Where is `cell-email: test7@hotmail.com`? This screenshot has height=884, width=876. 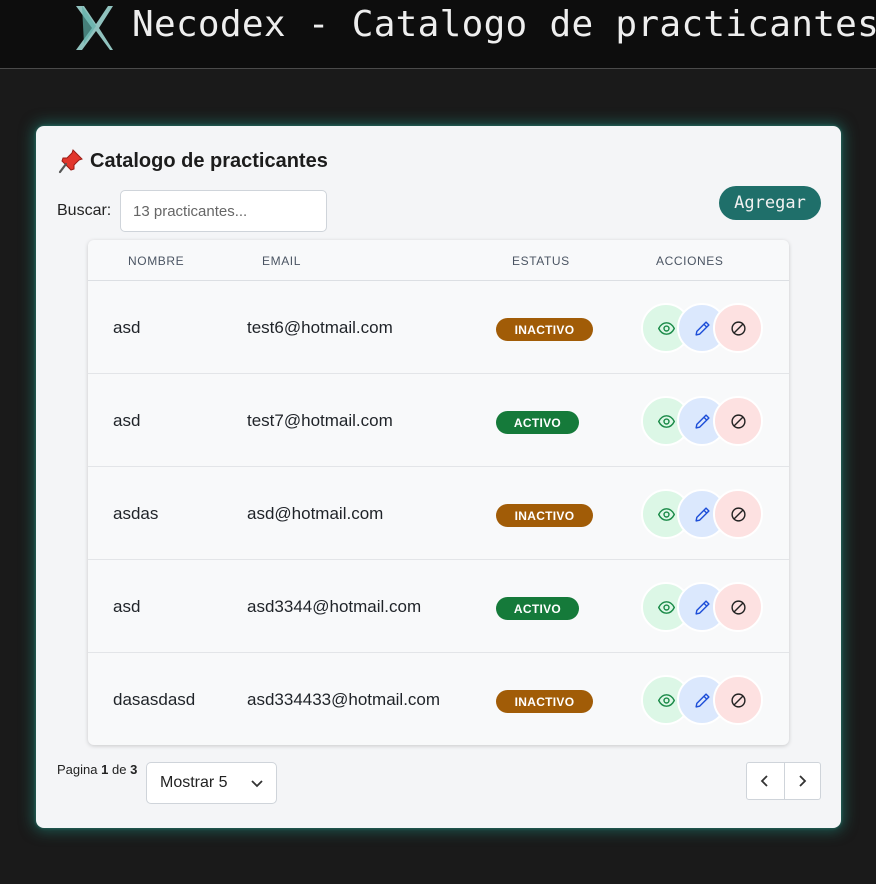
cell-email: test7@hotmail.com is located at coordinates (320, 420).